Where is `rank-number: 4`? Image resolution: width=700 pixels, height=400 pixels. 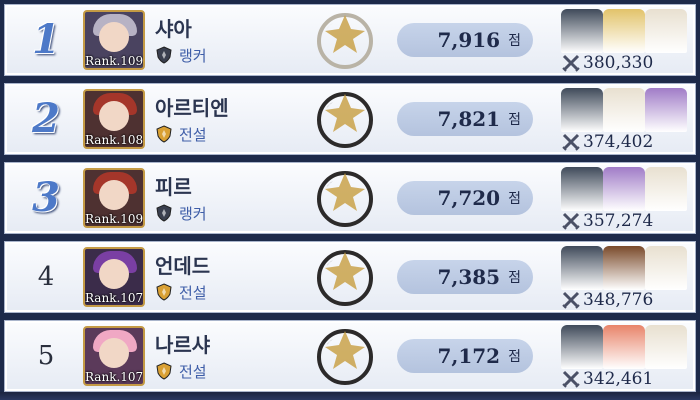
rank-number: 4 is located at coordinates (46, 277).